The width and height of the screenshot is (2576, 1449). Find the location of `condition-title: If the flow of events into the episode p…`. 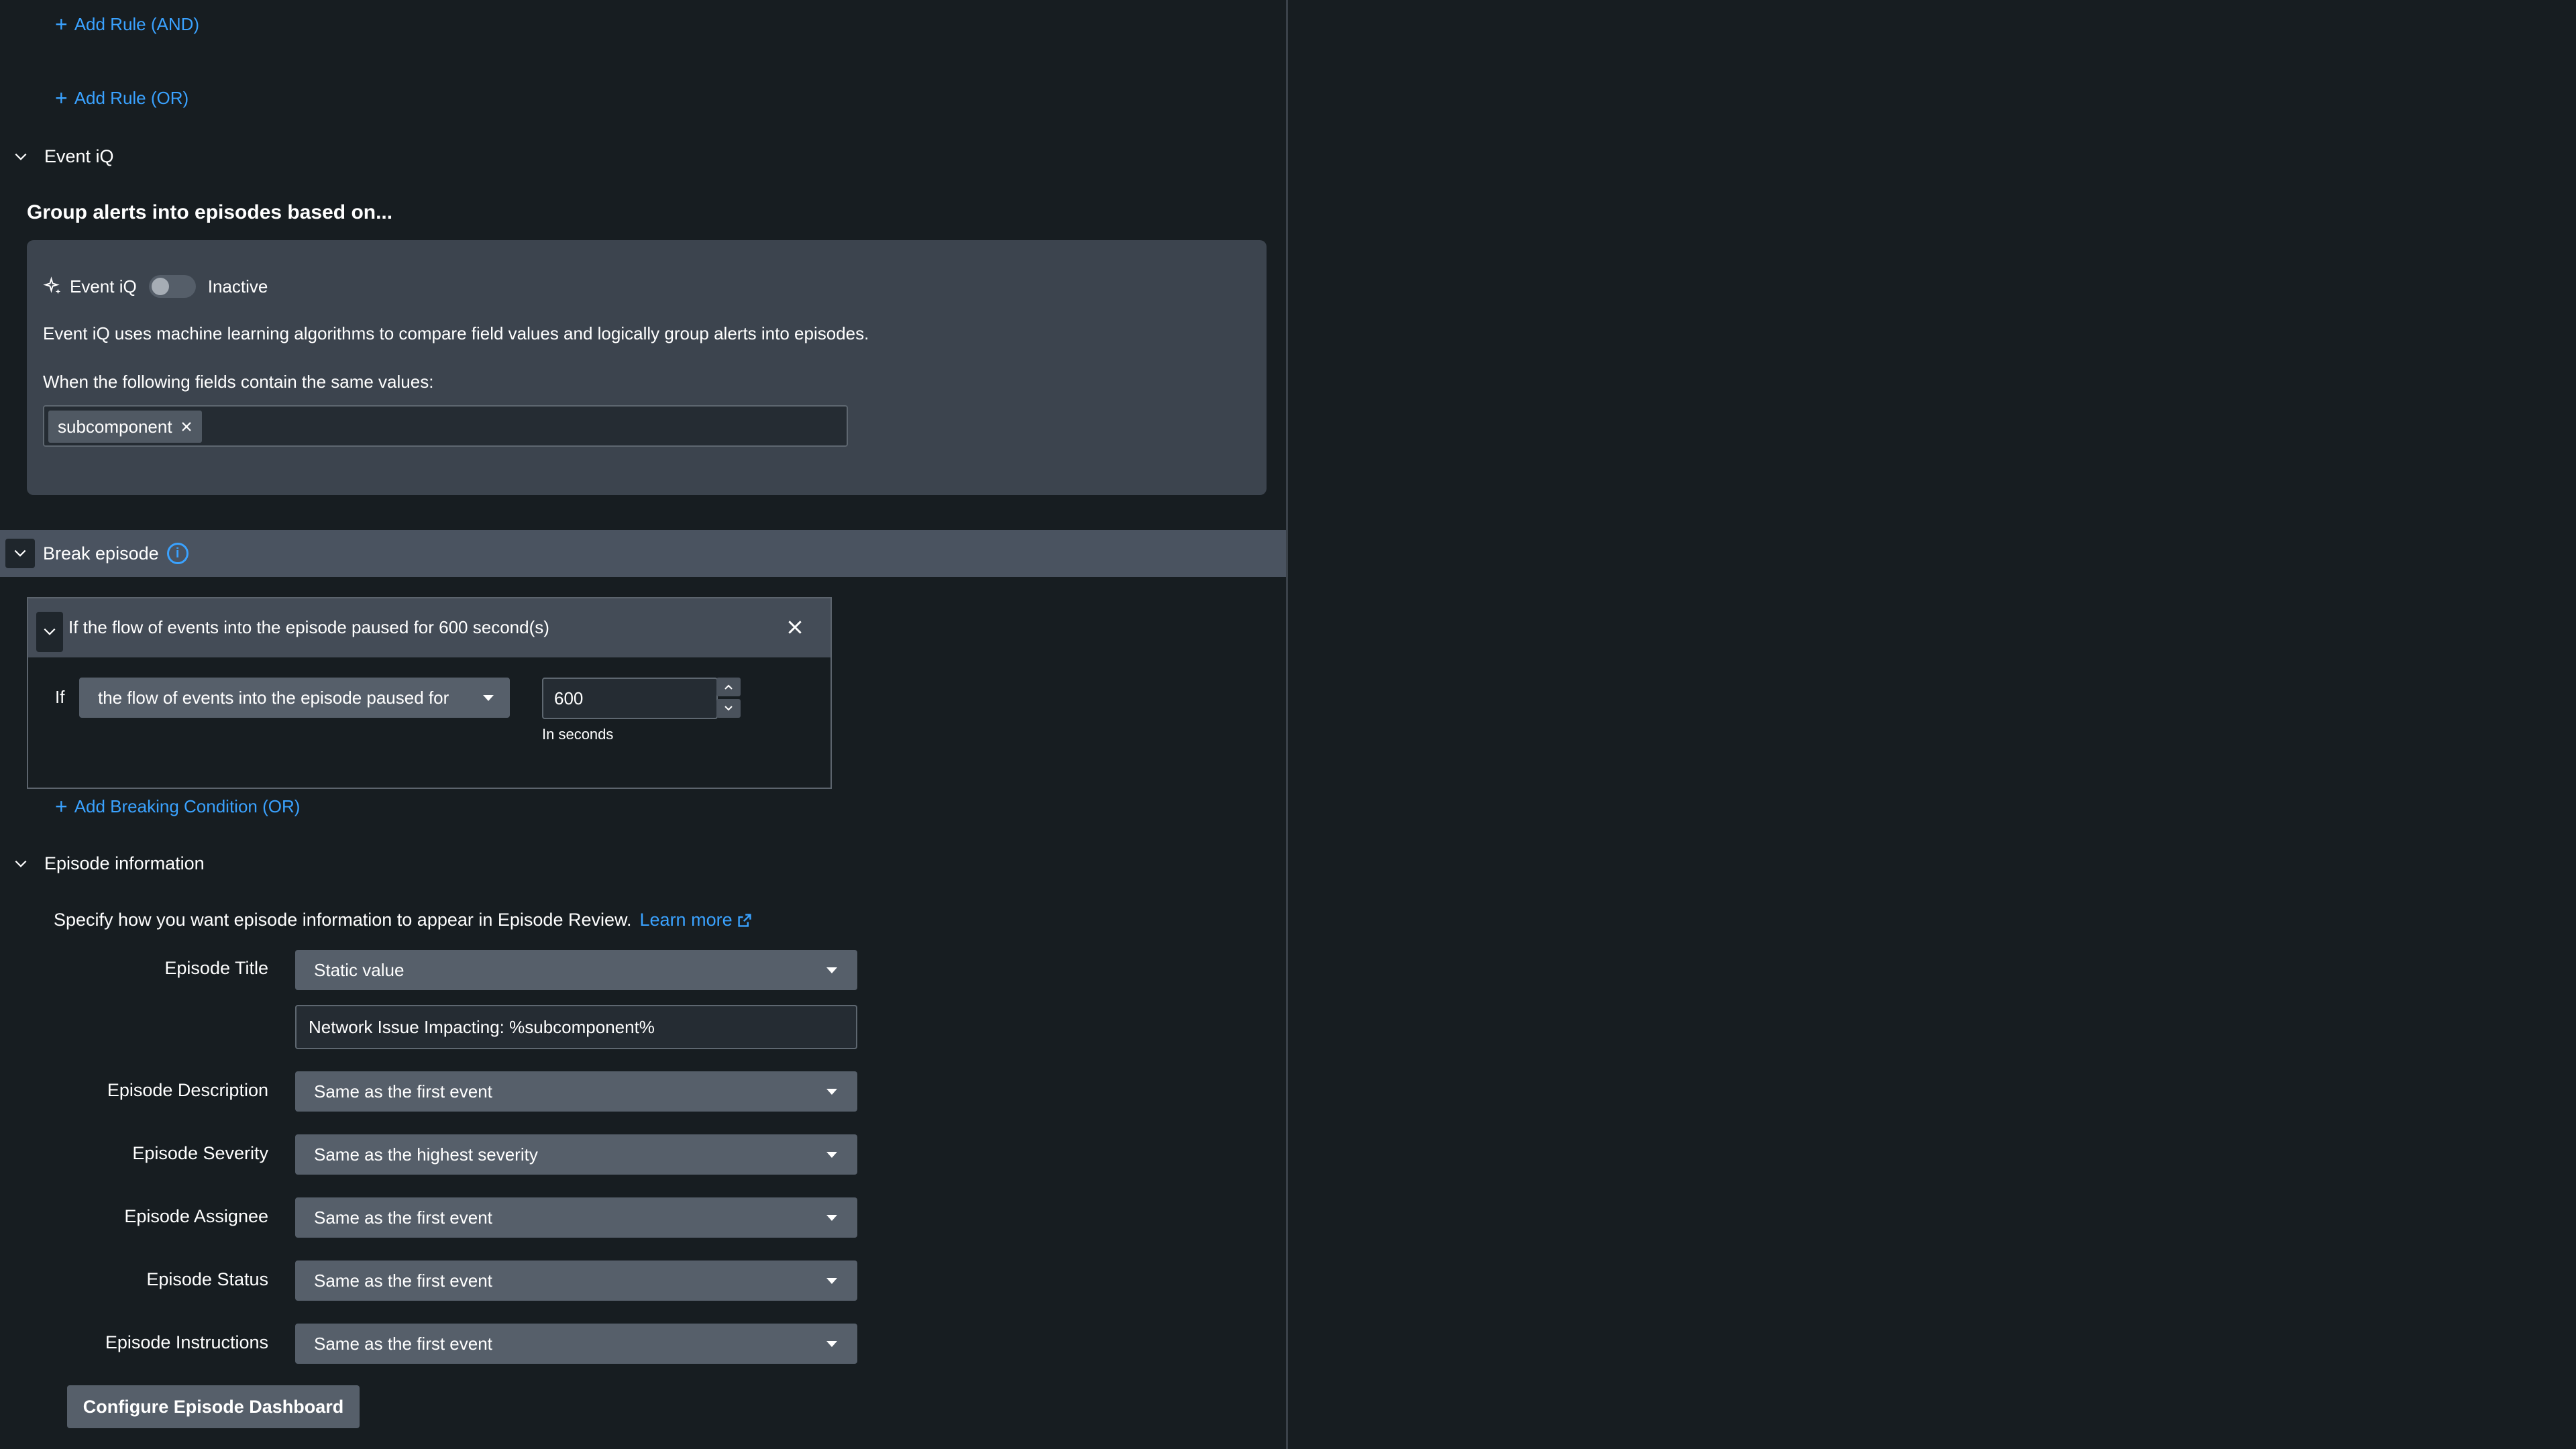

condition-title: If the flow of events into the episode p… is located at coordinates (308, 627).